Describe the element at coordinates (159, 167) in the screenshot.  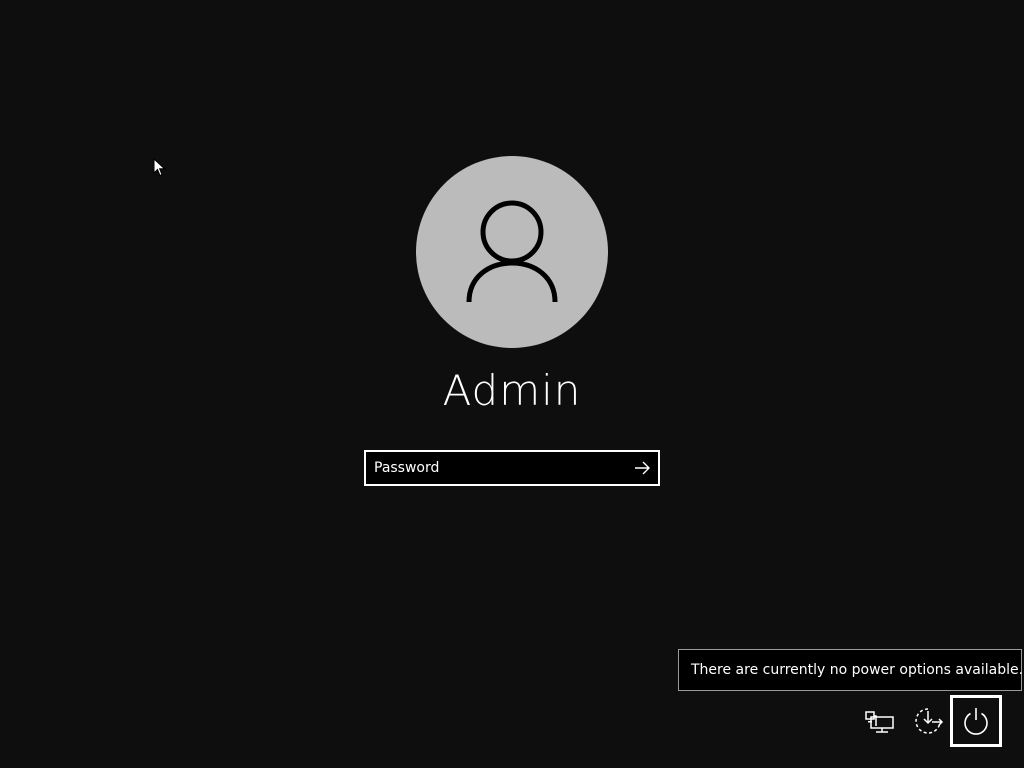
I see `mouse-pointer-icon` at that location.